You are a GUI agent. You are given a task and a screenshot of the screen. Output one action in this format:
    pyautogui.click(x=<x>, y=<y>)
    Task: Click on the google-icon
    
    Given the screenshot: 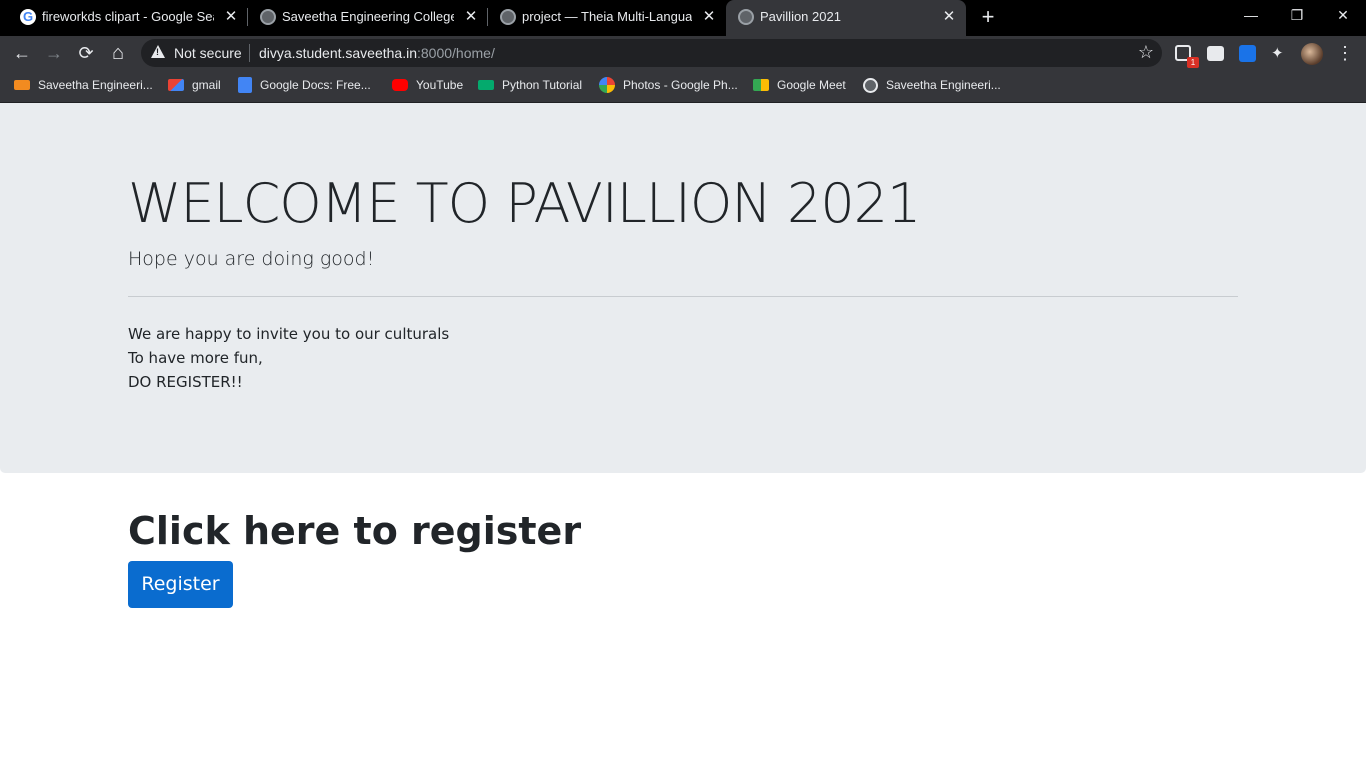 What is the action you would take?
    pyautogui.click(x=28, y=17)
    